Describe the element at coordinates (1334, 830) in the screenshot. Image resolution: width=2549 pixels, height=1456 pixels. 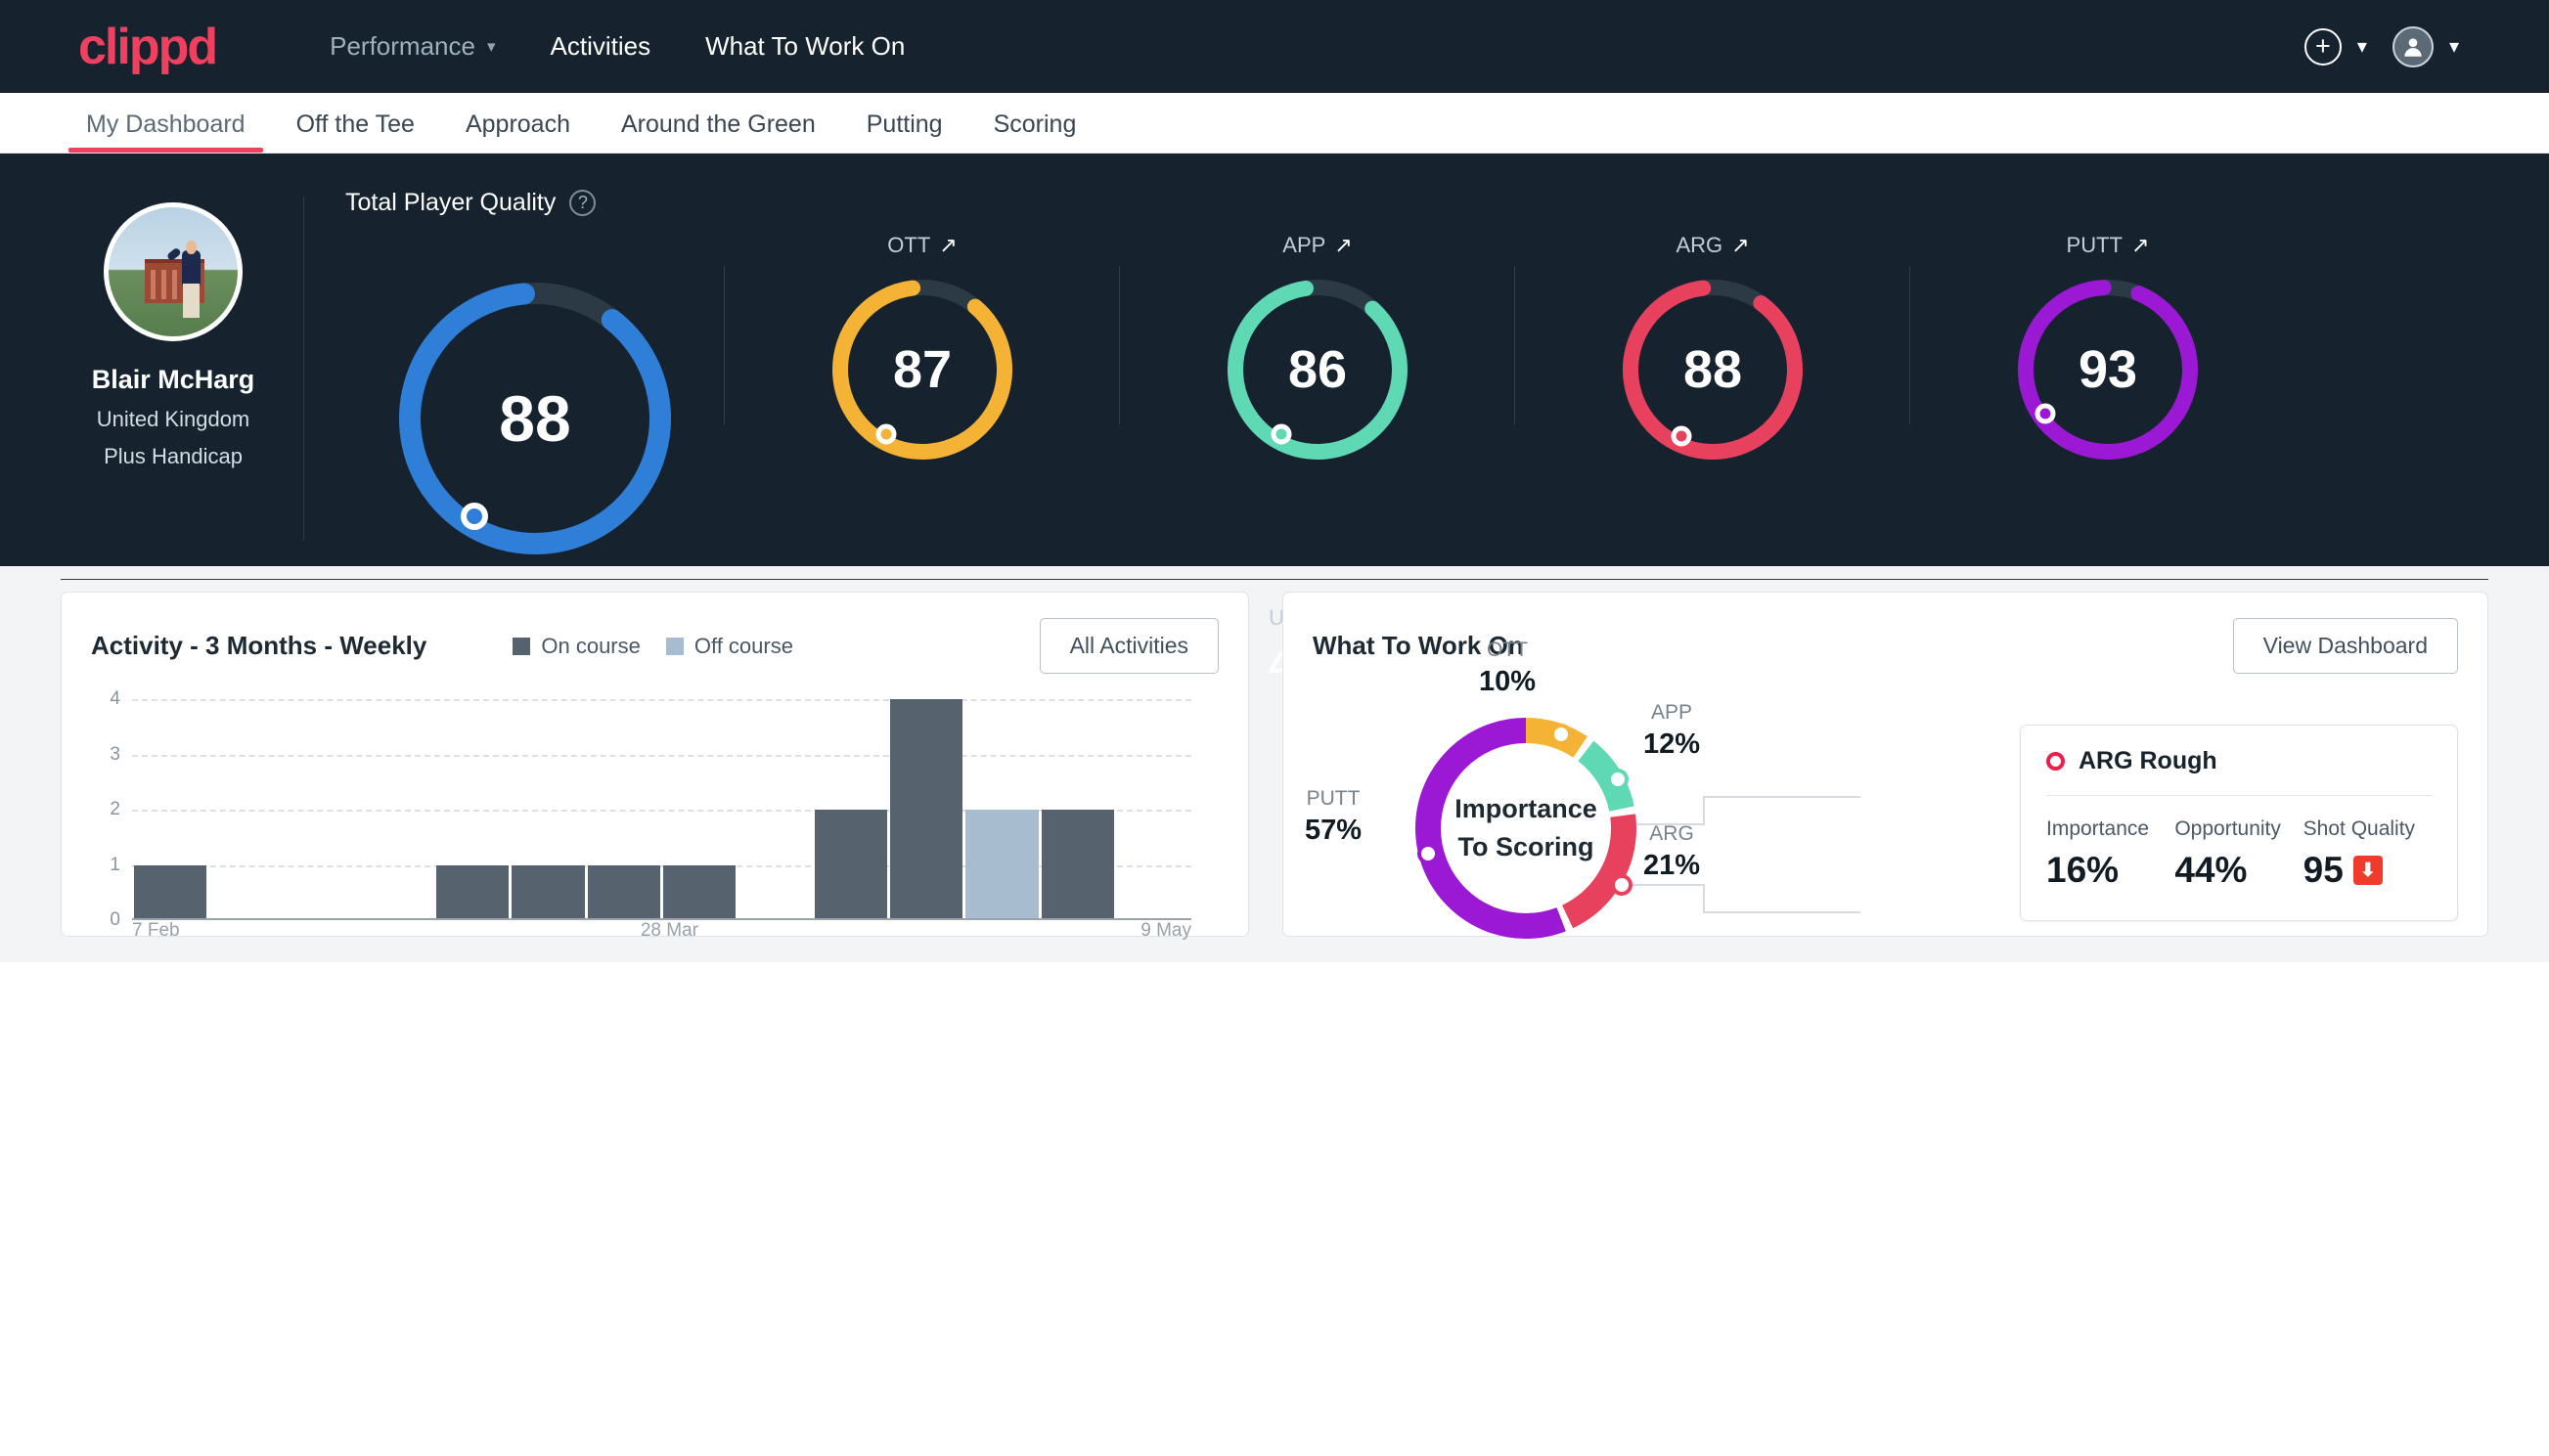
I see `donut-label-value: 57%` at that location.